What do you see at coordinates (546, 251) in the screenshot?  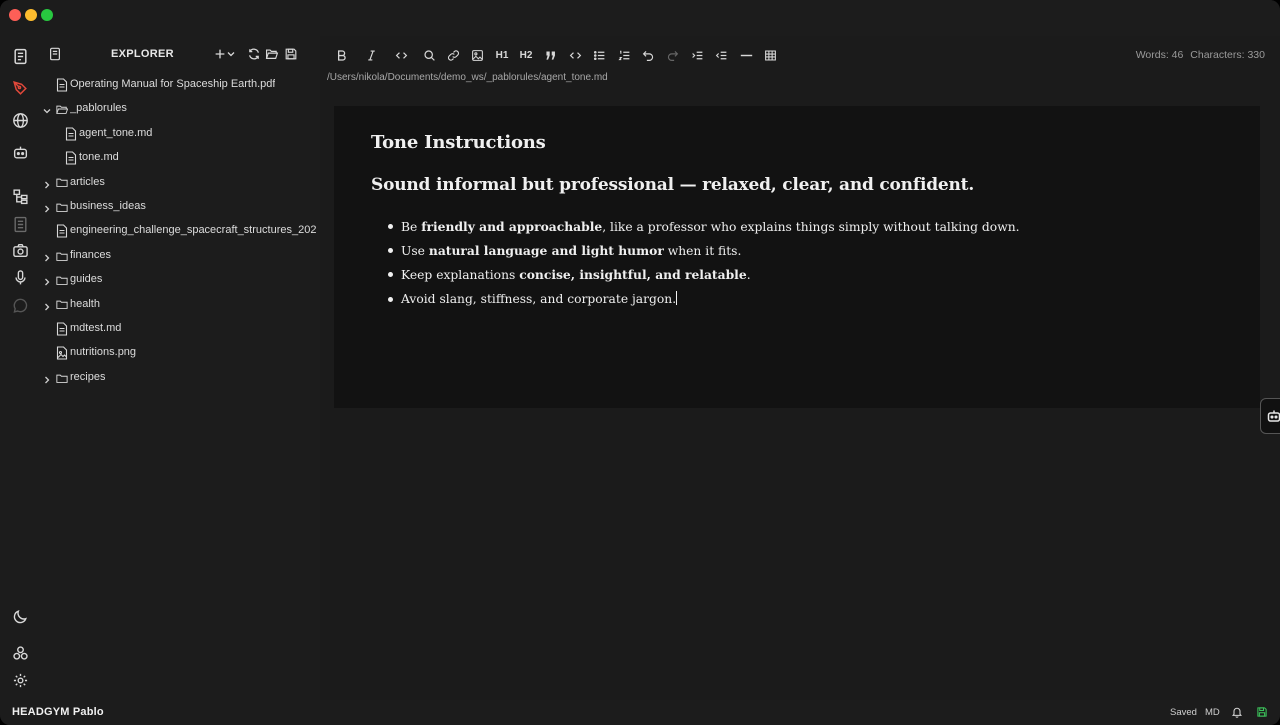 I see `bullet-bold-text: natural language and light humor` at bounding box center [546, 251].